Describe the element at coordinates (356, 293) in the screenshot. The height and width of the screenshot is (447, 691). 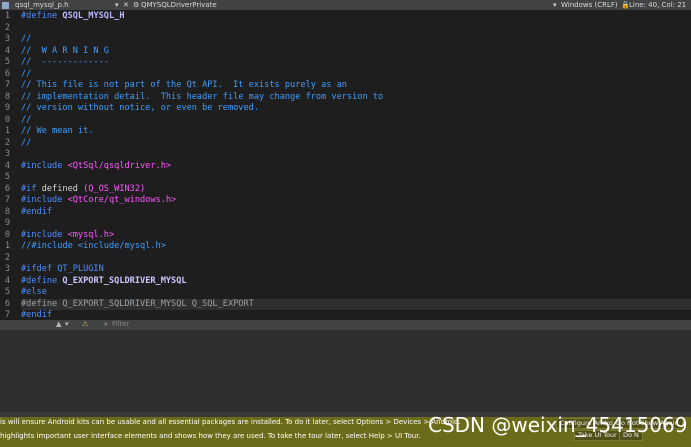
I see `code-line: #else` at that location.